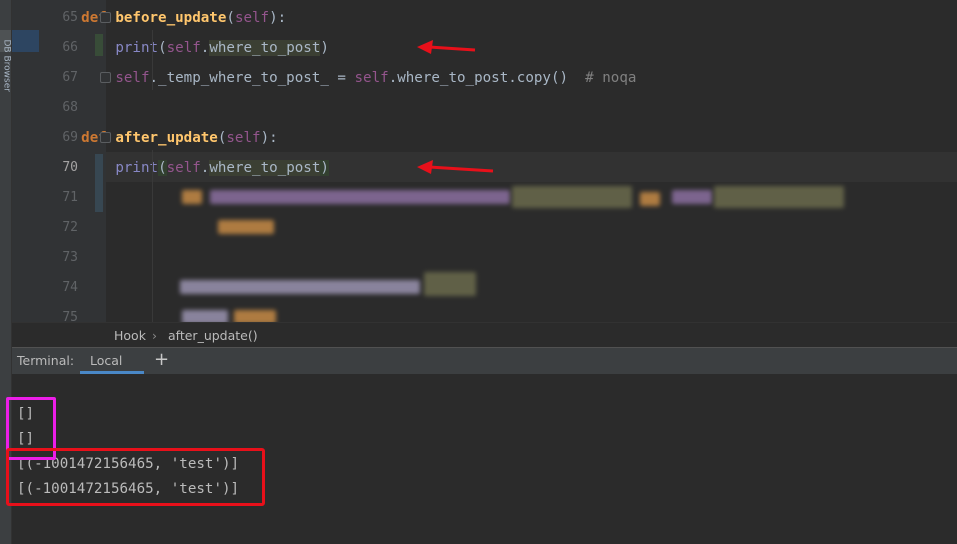 Image resolution: width=957 pixels, height=544 pixels. What do you see at coordinates (70, 257) in the screenshot?
I see `line-number: 73` at bounding box center [70, 257].